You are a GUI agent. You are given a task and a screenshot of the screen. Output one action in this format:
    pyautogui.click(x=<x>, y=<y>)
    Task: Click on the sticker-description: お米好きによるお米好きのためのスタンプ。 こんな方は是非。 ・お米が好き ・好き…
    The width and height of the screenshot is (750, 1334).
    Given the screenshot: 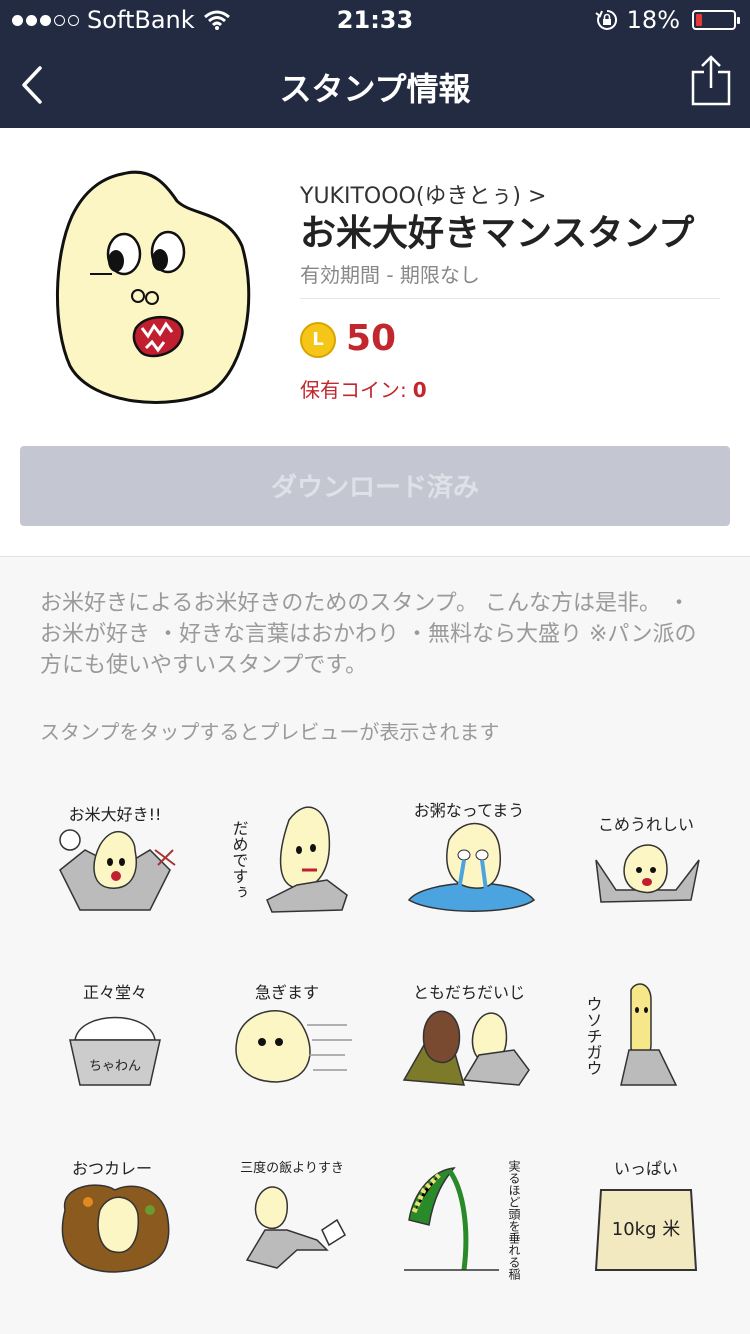 What is the action you would take?
    pyautogui.click(x=368, y=634)
    